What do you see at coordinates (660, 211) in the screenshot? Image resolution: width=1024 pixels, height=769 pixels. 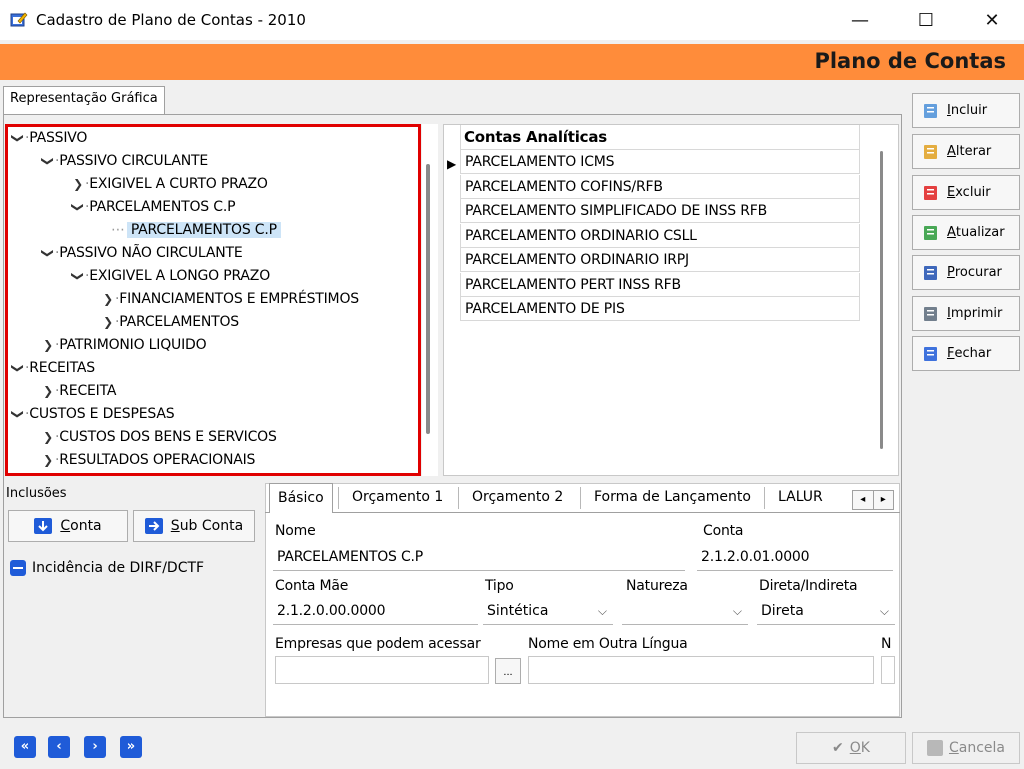 I see `grid-row: PARCELAMENTO SIMPLIFICADO DE INSS RFB` at bounding box center [660, 211].